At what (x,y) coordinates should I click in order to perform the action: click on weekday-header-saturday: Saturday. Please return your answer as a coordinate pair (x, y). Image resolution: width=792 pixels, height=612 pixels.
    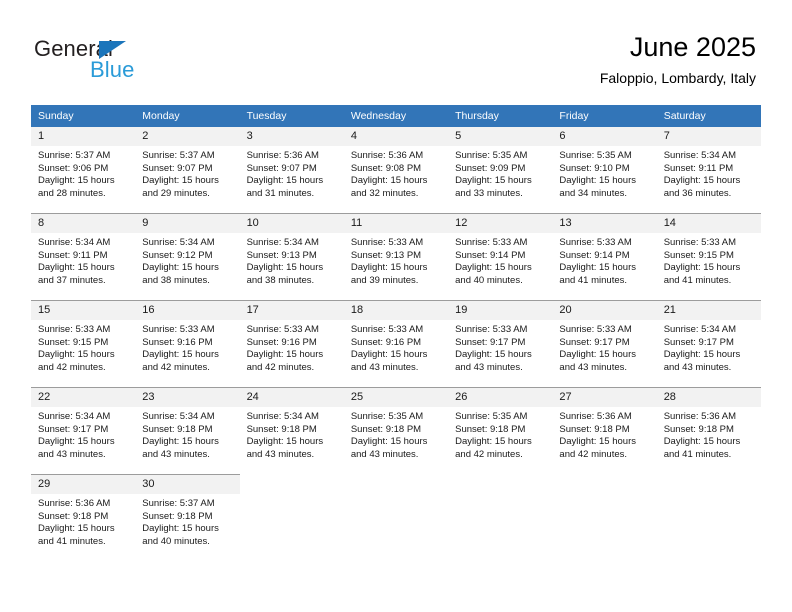
    Looking at the image, I should click on (708, 116).